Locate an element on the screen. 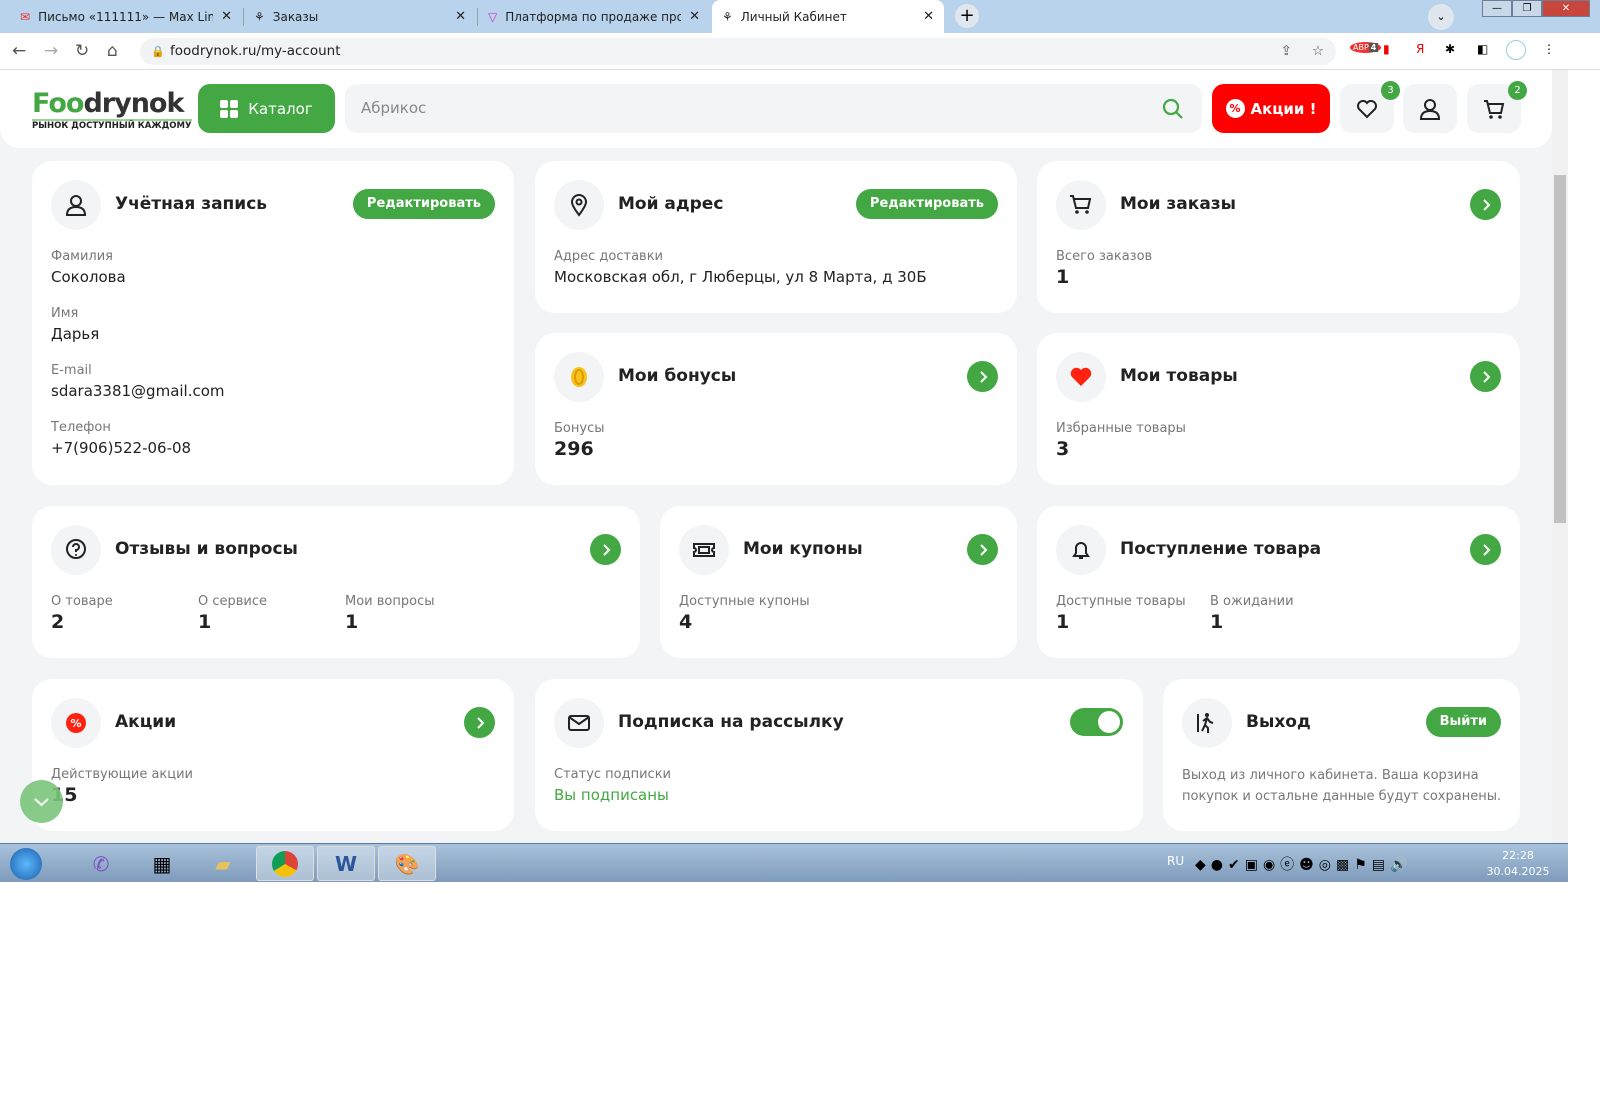 This screenshot has width=1600, height=1114. card-title: Учётная запись is located at coordinates (191, 204).